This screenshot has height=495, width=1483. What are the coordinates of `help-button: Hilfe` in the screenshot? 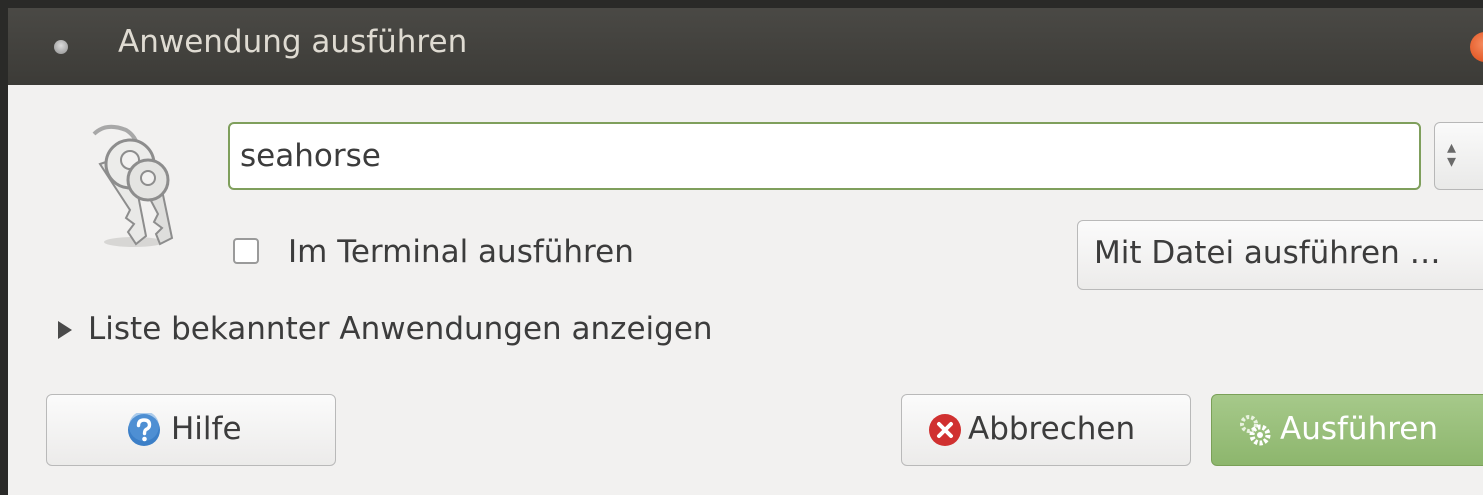 It's located at (191, 430).